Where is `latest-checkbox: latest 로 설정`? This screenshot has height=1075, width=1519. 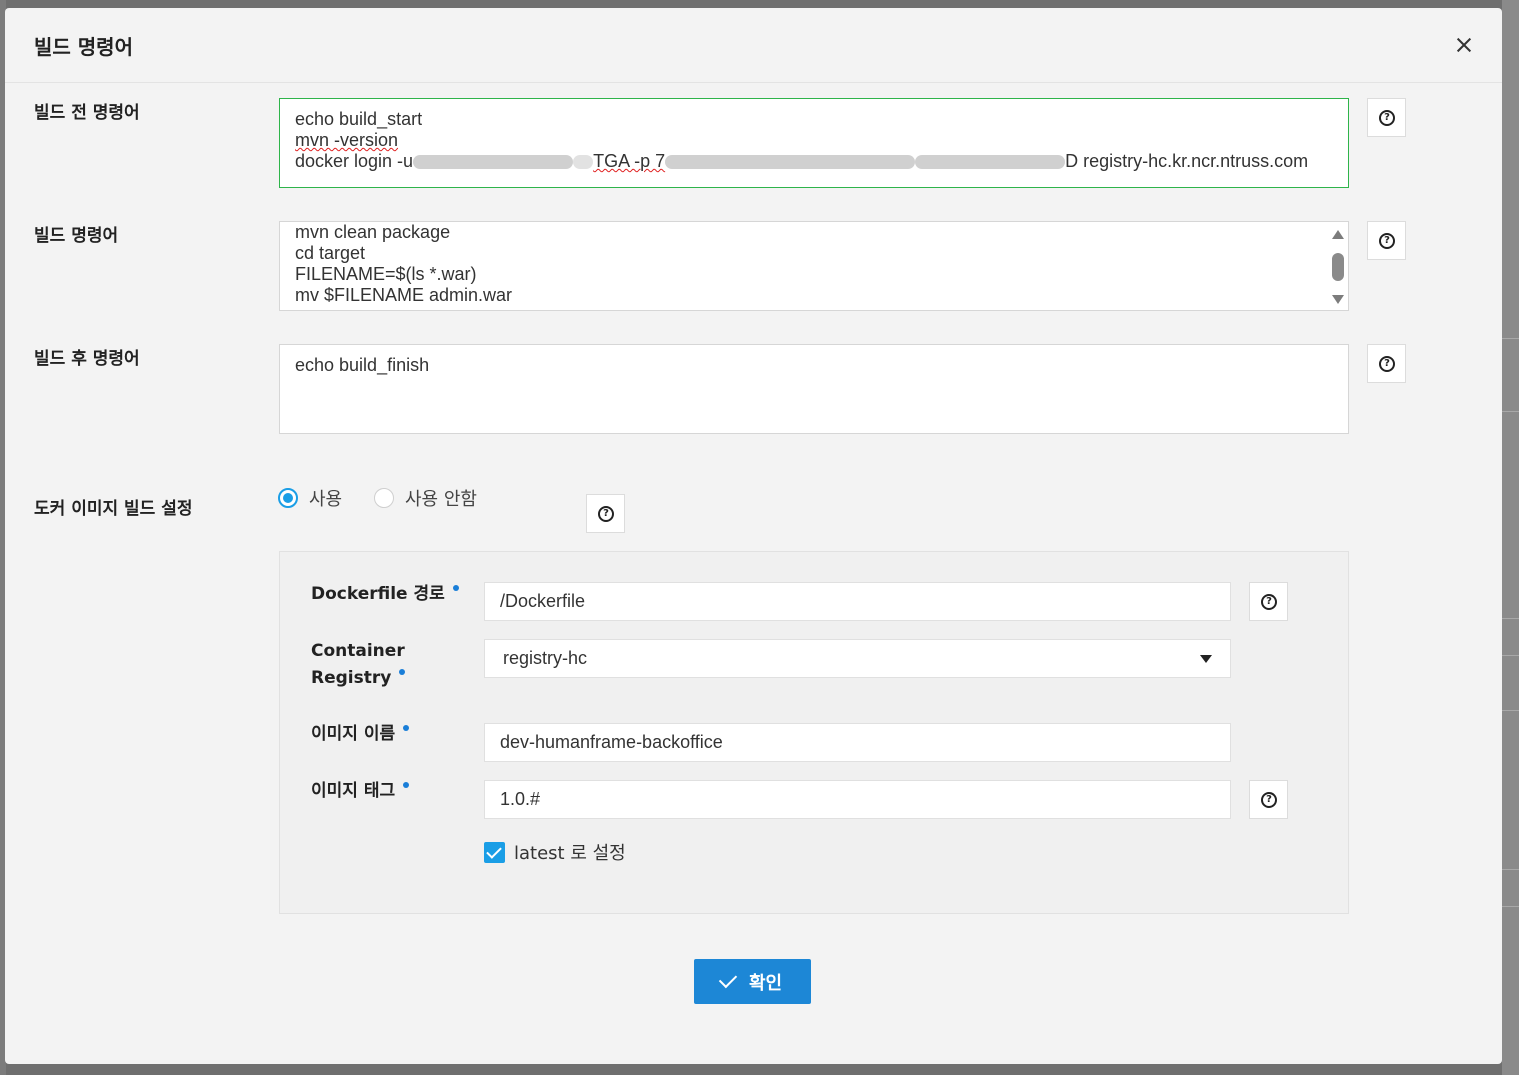 latest-checkbox: latest 로 설정 is located at coordinates (555, 852).